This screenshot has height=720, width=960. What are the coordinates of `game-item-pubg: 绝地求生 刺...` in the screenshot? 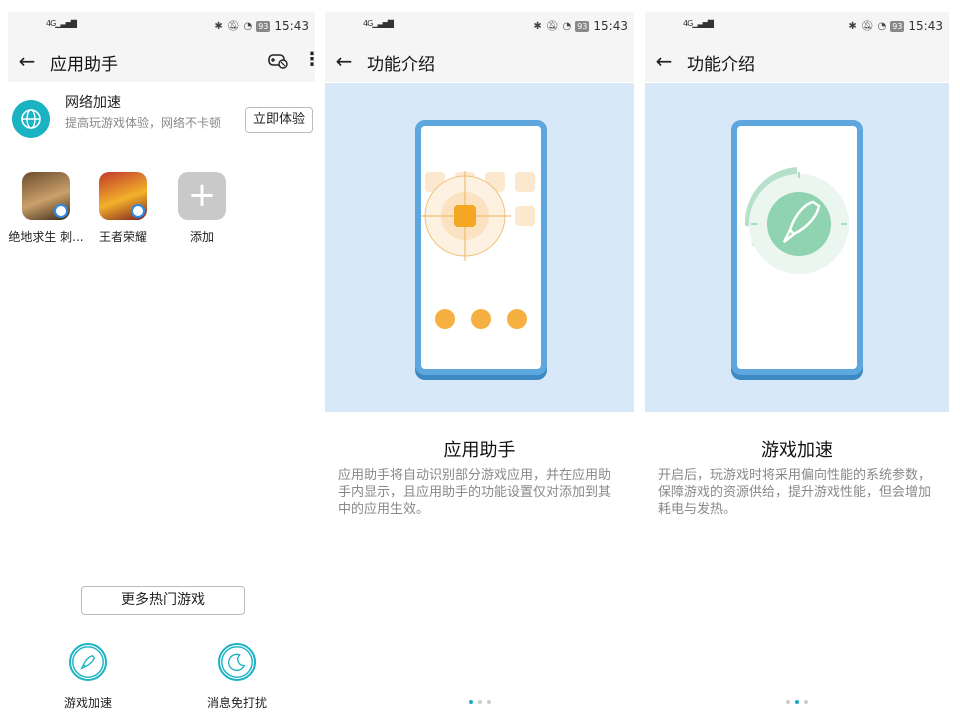 It's located at (47, 207).